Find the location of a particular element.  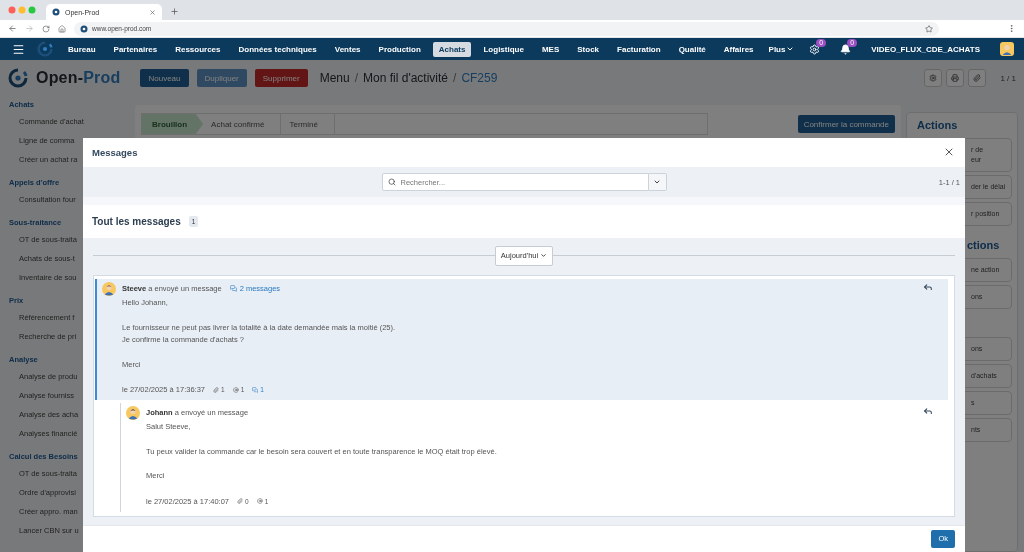

reload-icon is located at coordinates (46, 28).